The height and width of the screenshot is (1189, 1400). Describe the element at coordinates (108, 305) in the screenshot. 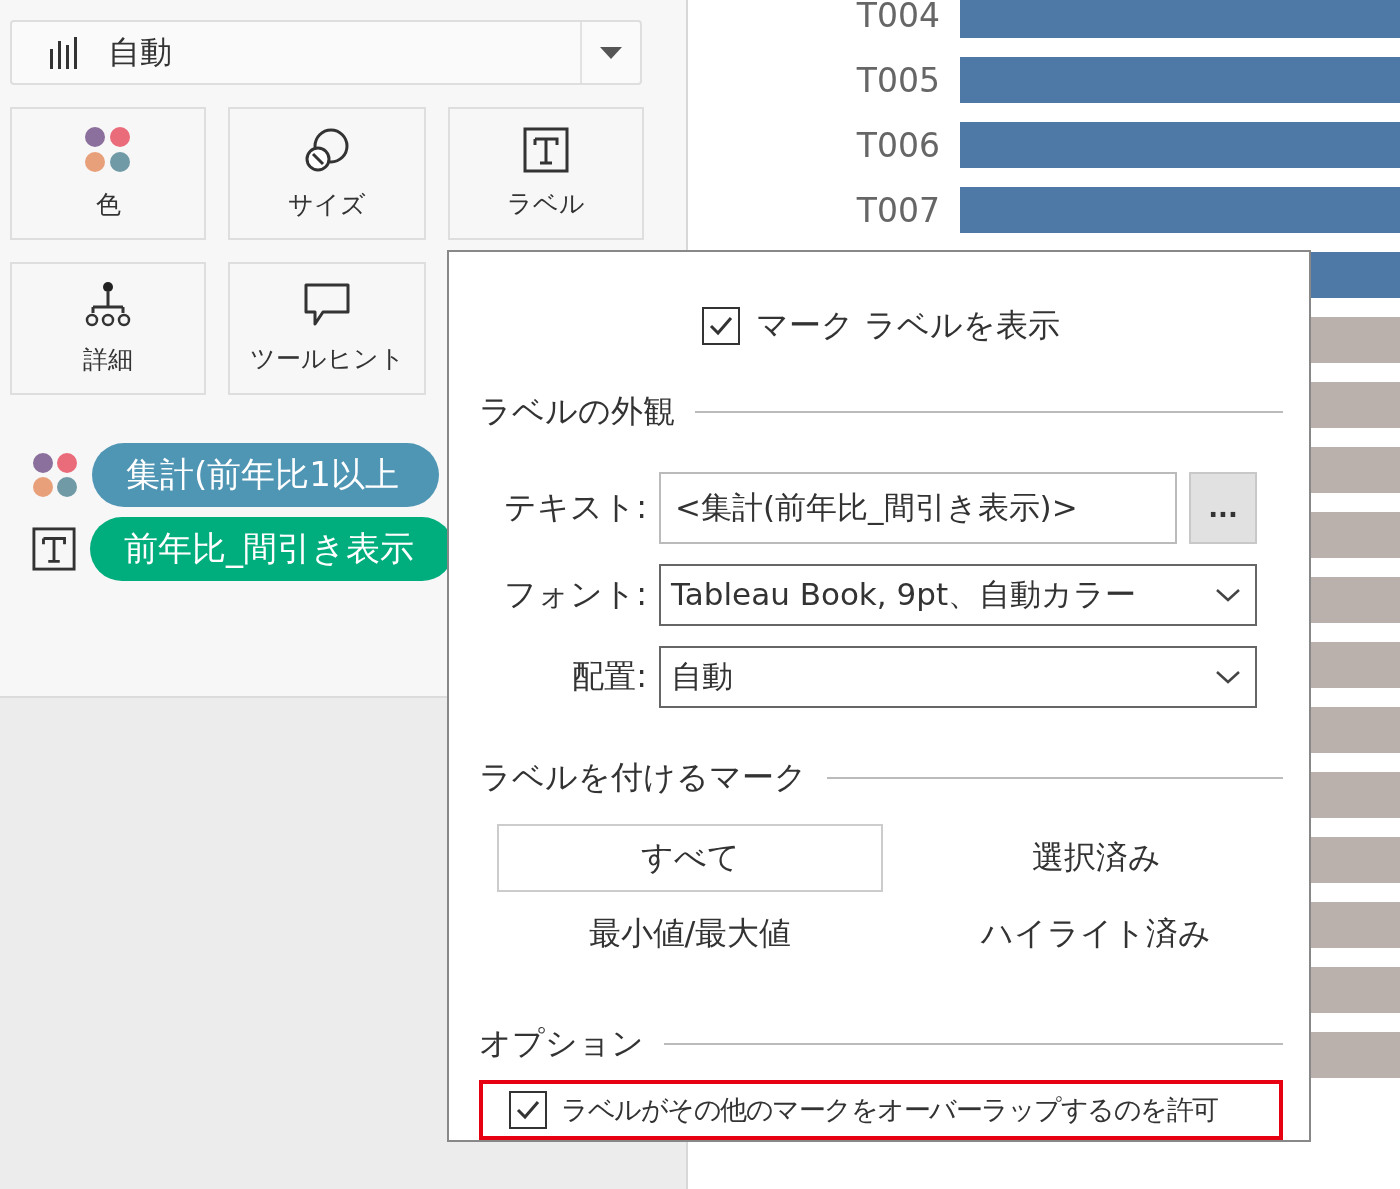

I see `hierarchy-icon` at that location.